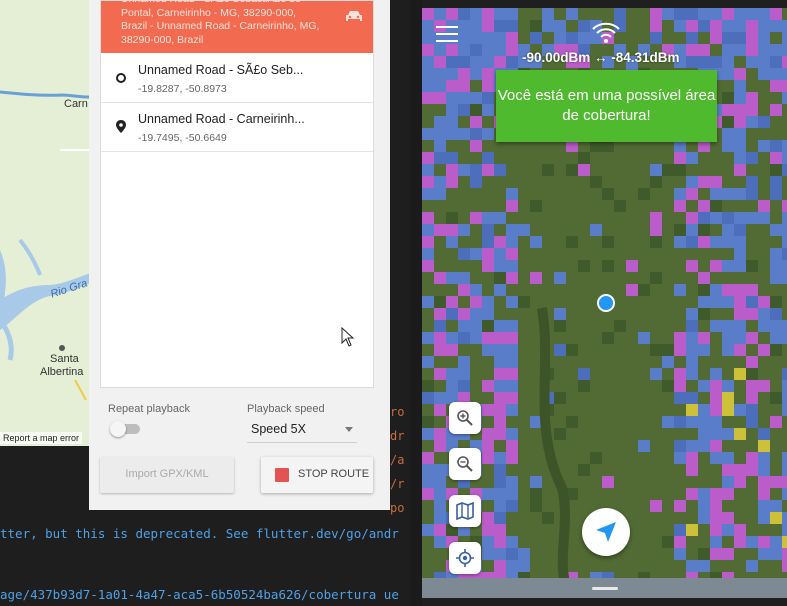  Describe the element at coordinates (302, 430) in the screenshot. I see `playback-speed-select: Speed 5X` at that location.